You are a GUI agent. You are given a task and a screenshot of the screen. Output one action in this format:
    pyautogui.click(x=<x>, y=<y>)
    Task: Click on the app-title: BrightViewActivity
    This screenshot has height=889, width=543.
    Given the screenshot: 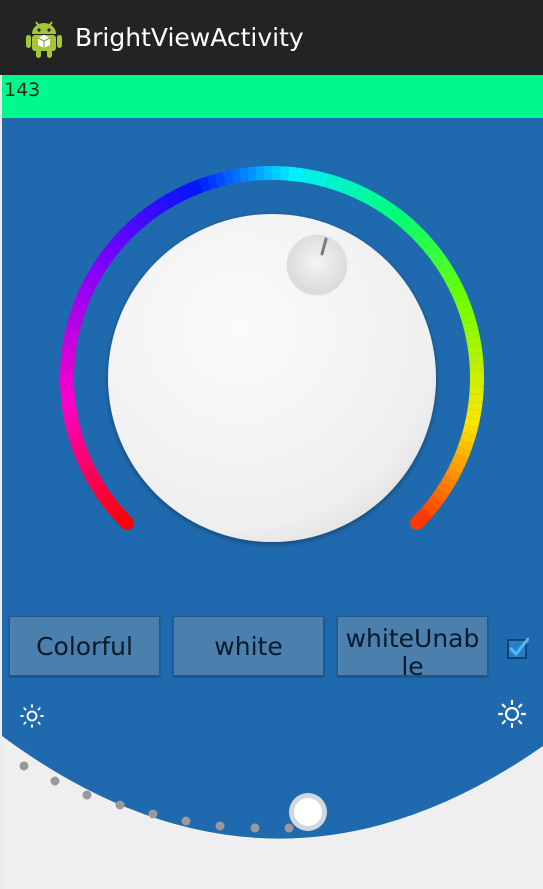 What is the action you would take?
    pyautogui.click(x=189, y=37)
    